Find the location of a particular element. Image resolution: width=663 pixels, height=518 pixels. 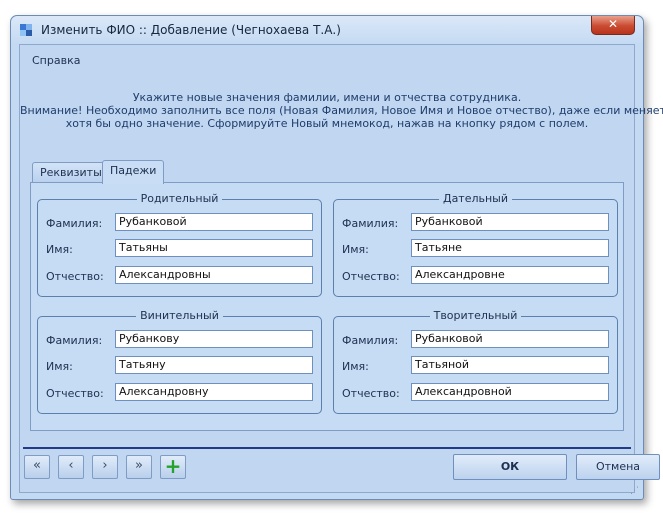

add-record-button: + is located at coordinates (173, 467).